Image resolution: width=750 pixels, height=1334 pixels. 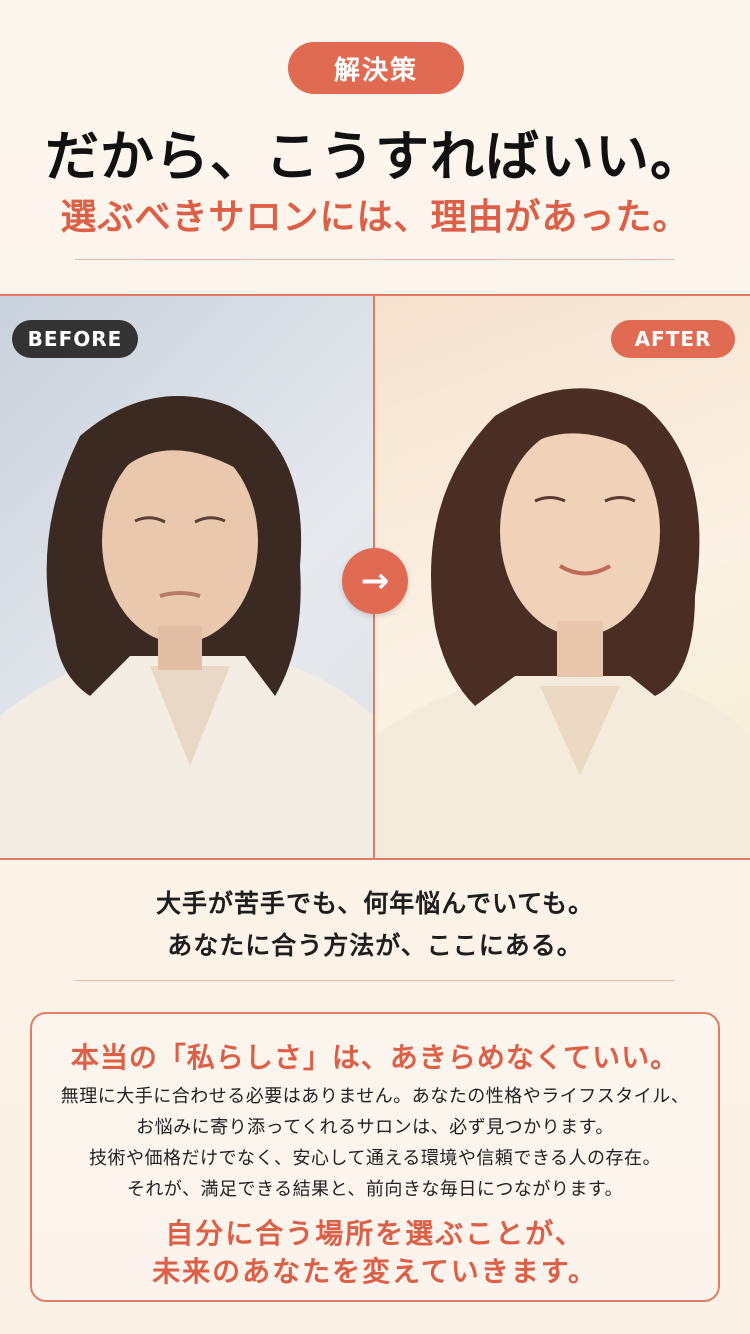 What do you see at coordinates (376, 68) in the screenshot?
I see `solution-badge: 解決策` at bounding box center [376, 68].